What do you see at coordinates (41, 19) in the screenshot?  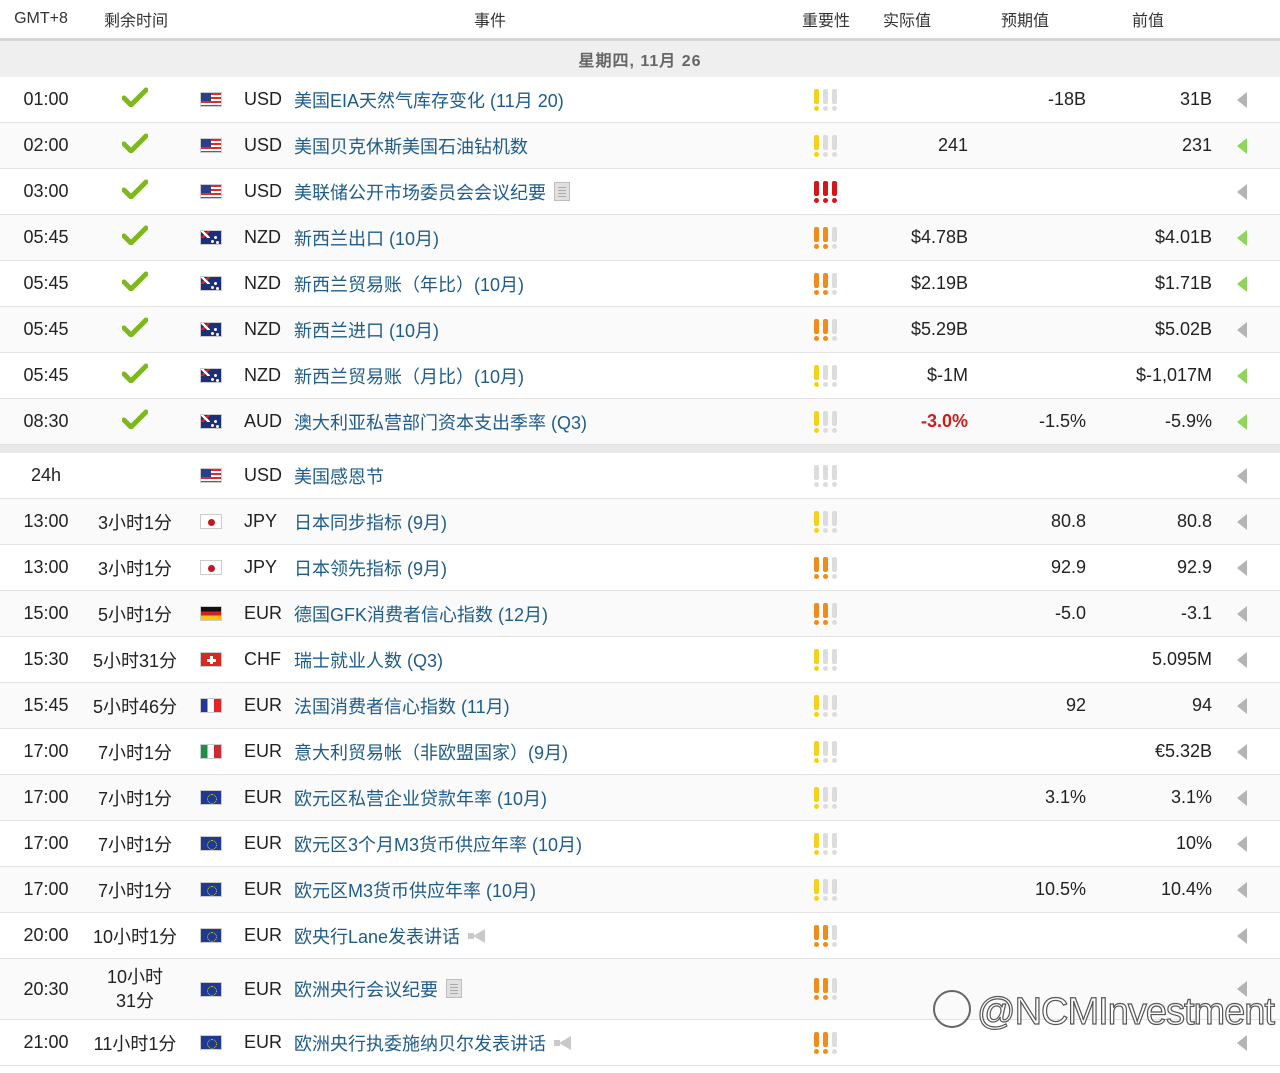 I see `header-timezone: GMT+8` at bounding box center [41, 19].